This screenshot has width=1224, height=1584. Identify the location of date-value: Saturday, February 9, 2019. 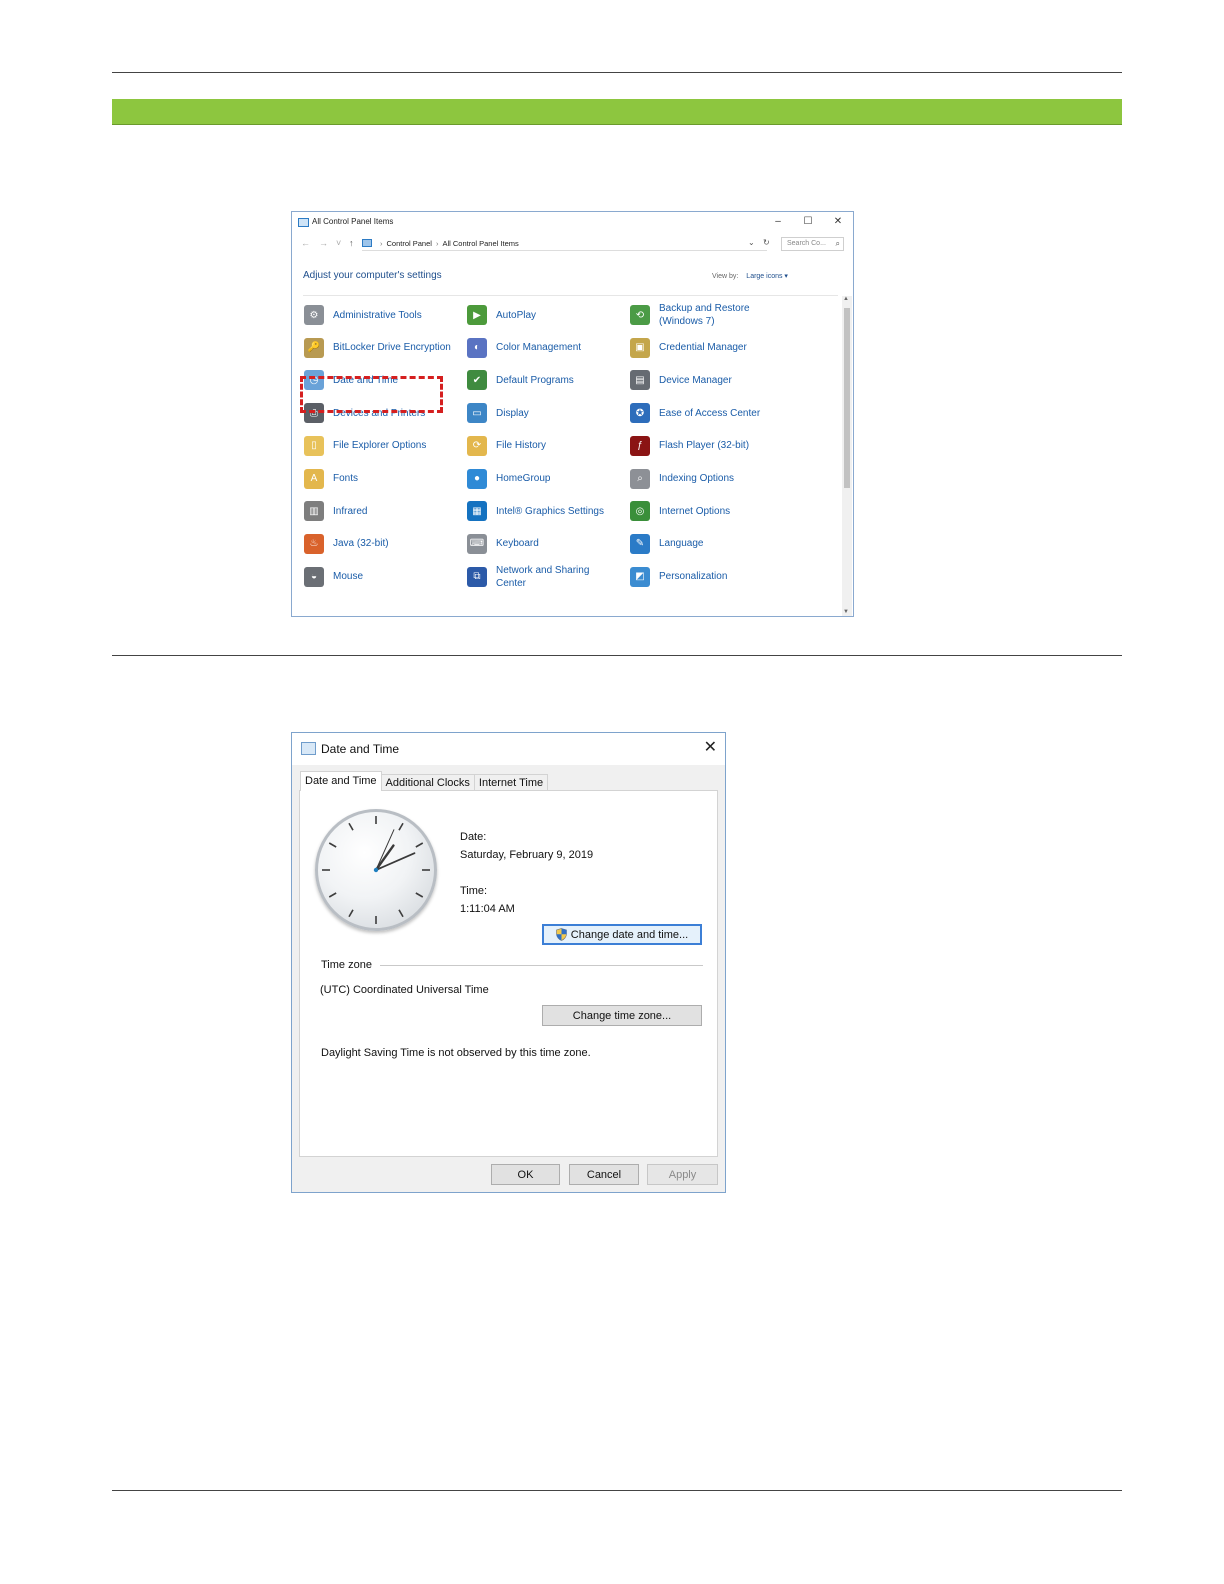
(527, 855).